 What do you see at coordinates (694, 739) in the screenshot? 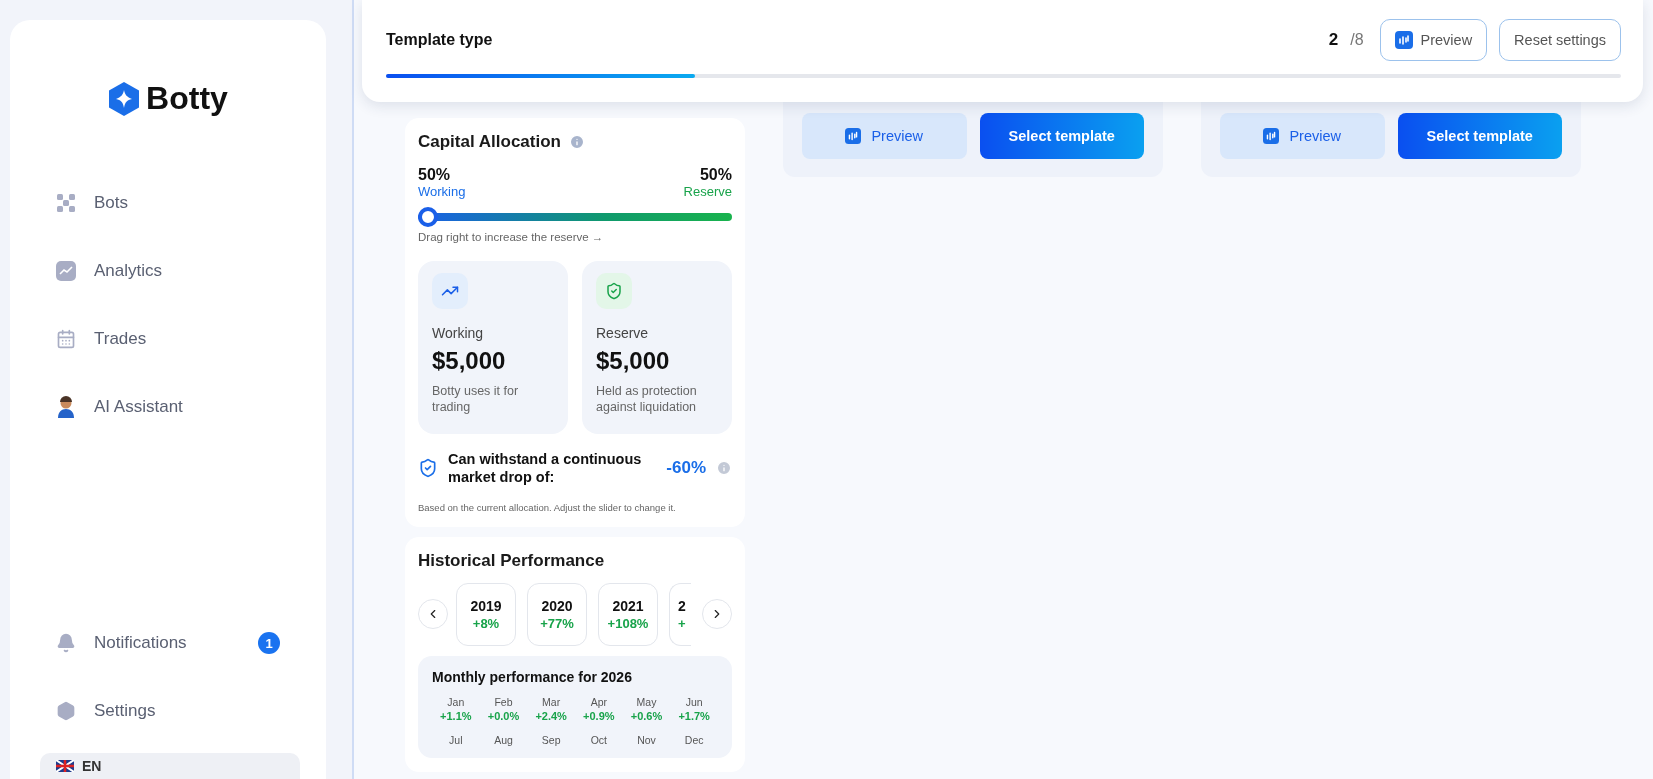
I see `month-label: Dec` at bounding box center [694, 739].